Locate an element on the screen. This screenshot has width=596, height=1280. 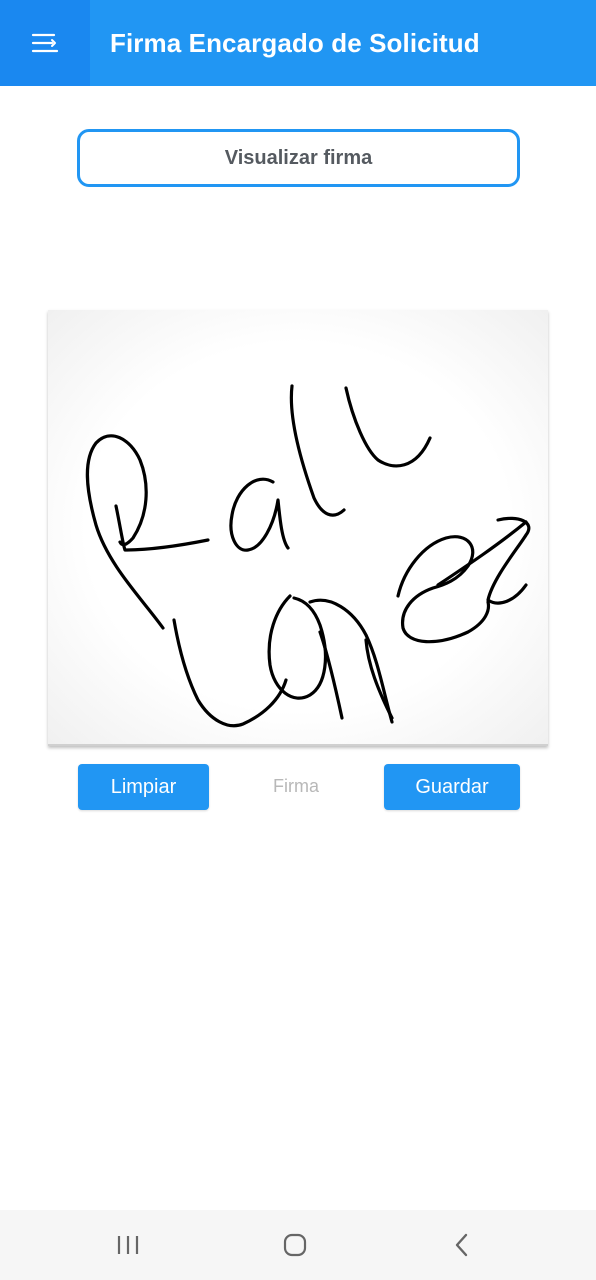
back-button is located at coordinates (462, 1245).